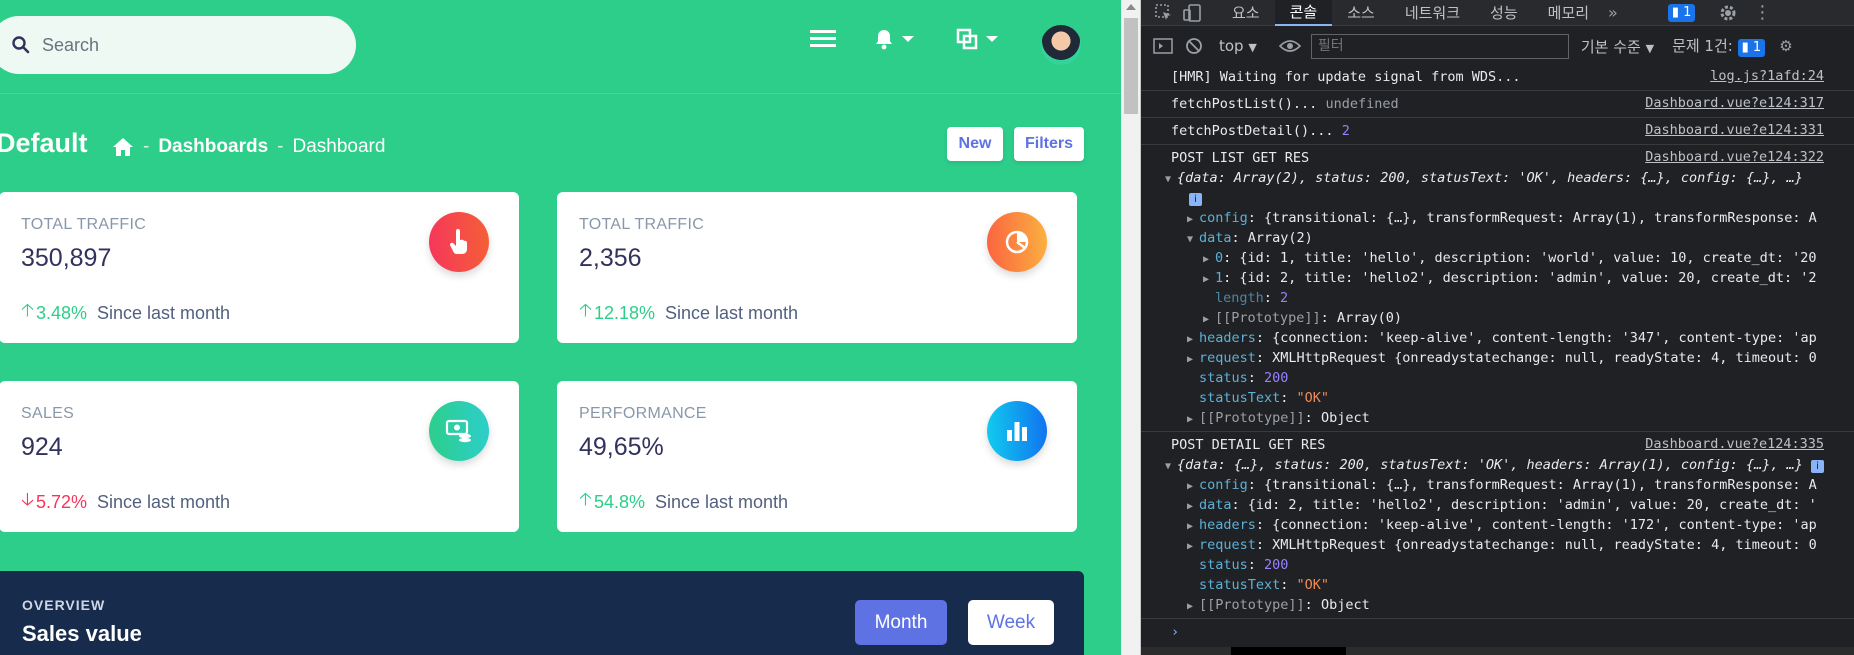  Describe the element at coordinates (1751, 47) in the screenshot. I see `issues-count-badge: ▮ 1` at that location.